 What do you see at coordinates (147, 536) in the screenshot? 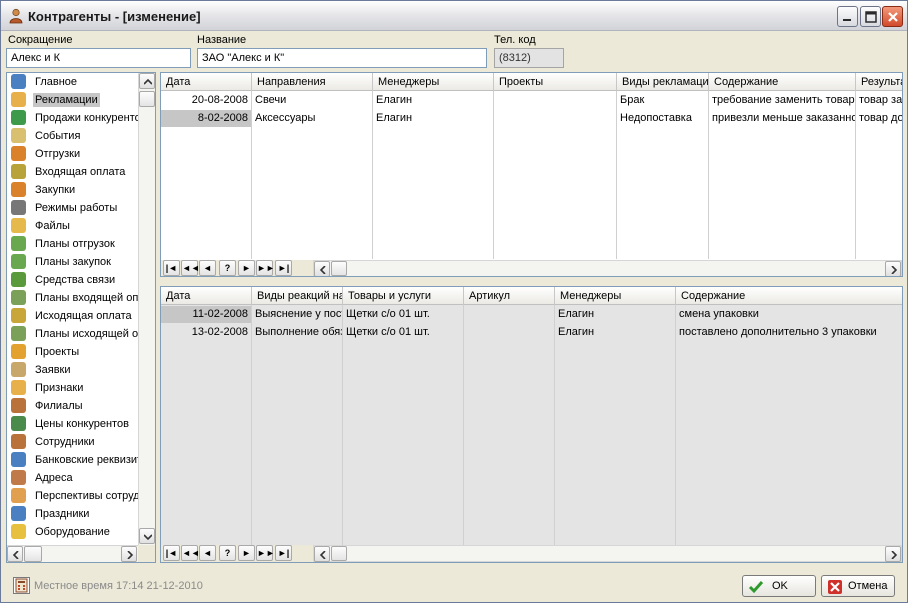
I see `scroll-down-button` at bounding box center [147, 536].